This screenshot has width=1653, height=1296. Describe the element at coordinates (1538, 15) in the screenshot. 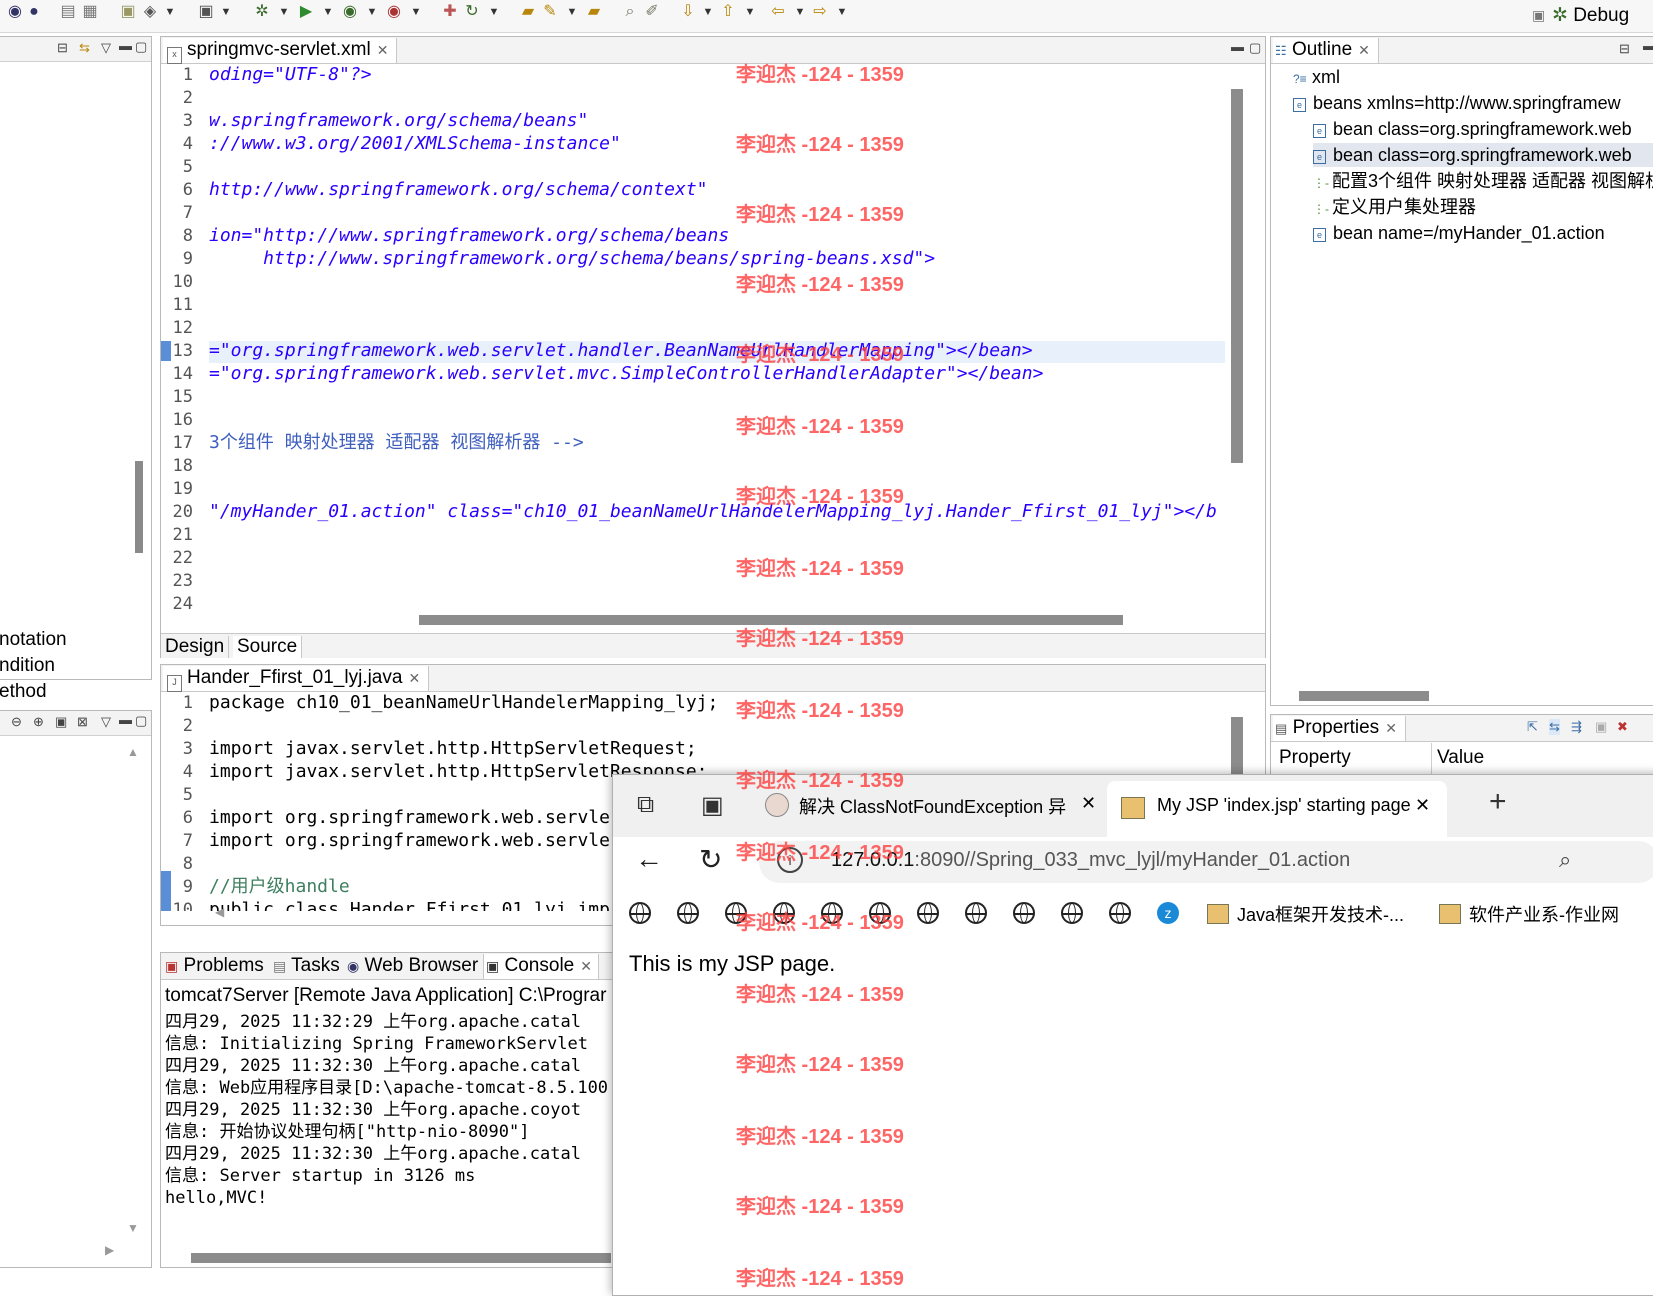

I see `open-perspective-icon: ▣` at that location.